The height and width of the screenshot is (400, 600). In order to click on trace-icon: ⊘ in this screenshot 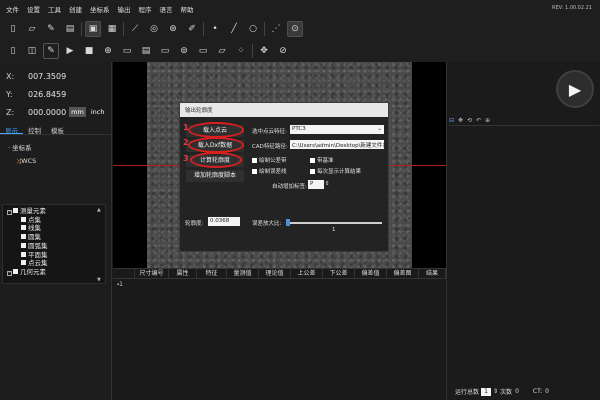, I will do `click(283, 51)`.